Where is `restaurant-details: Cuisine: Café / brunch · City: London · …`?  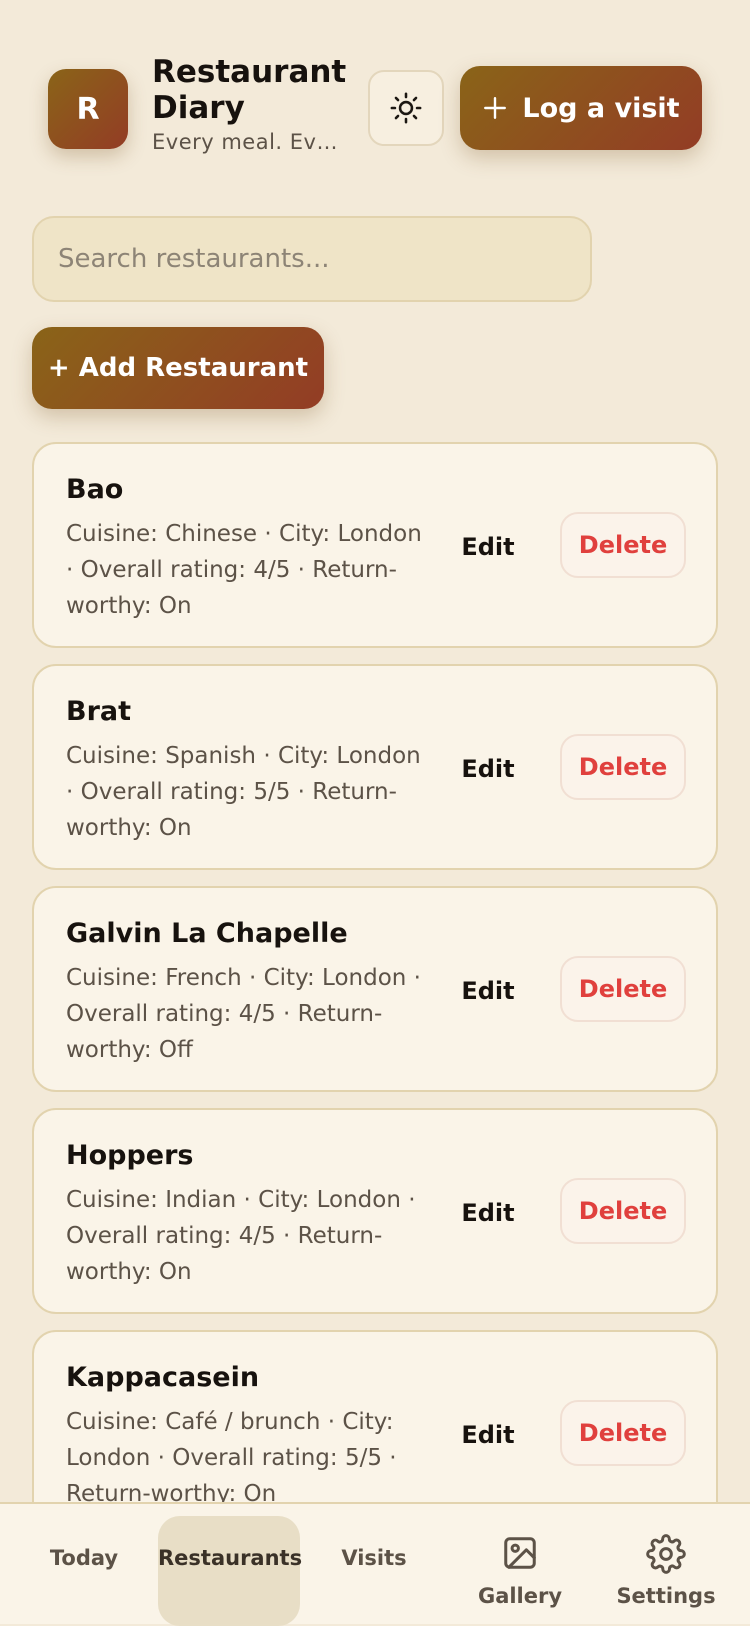
restaurant-details: Cuisine: Café / brunch · City: London · … is located at coordinates (231, 1458).